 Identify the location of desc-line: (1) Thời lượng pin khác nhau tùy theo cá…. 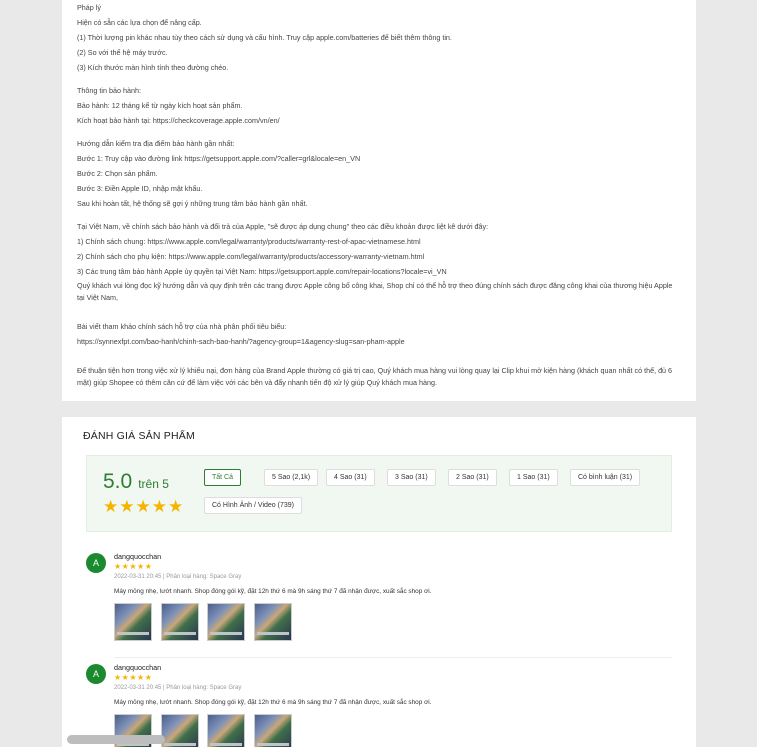
(264, 37).